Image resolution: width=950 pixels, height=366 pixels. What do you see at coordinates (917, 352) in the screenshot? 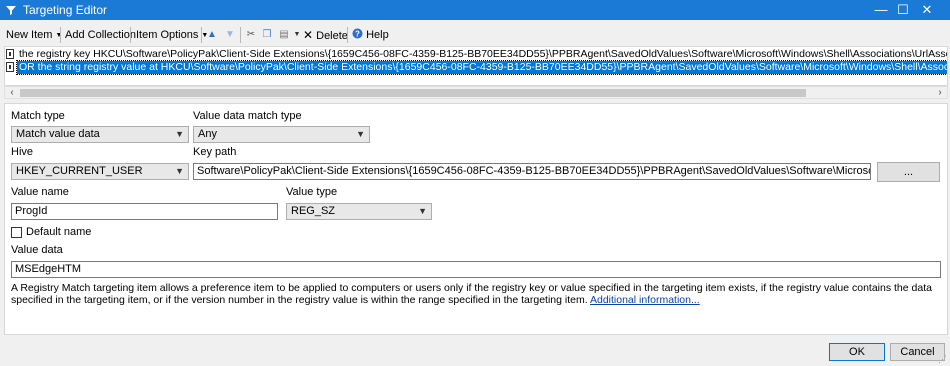
I see `cancel-button: Cancel` at bounding box center [917, 352].